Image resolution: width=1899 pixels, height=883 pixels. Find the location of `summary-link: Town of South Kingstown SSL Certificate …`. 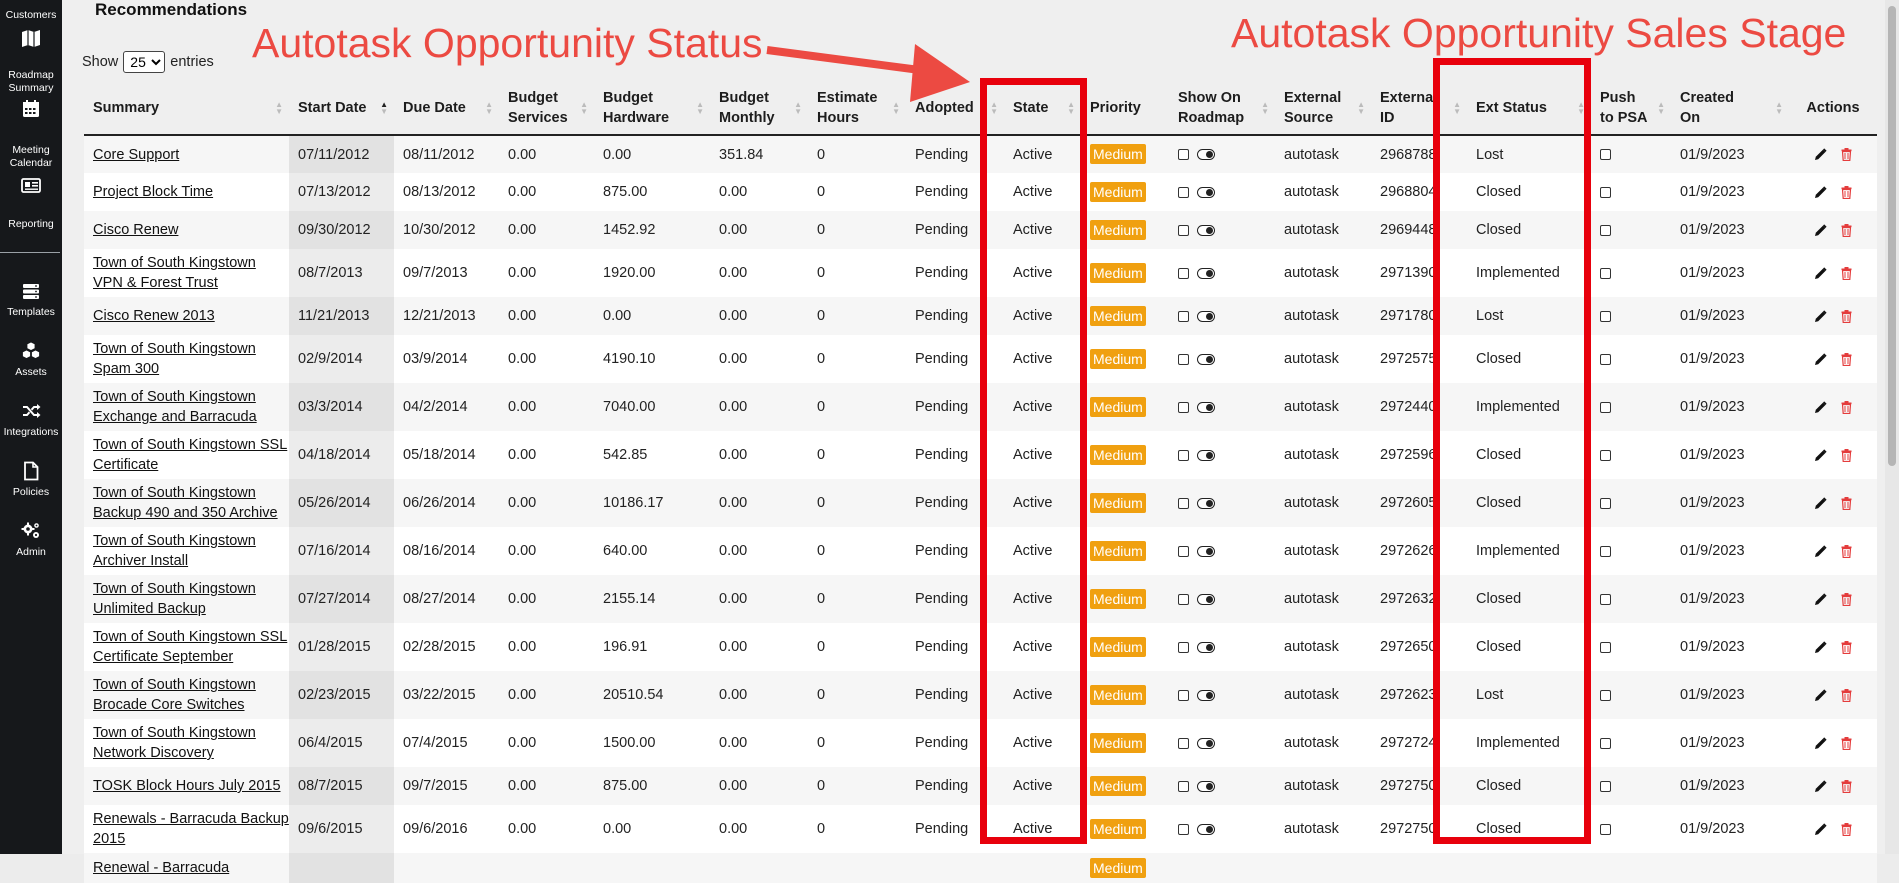

summary-link: Town of South Kingstown SSL Certificate … is located at coordinates (190, 647).